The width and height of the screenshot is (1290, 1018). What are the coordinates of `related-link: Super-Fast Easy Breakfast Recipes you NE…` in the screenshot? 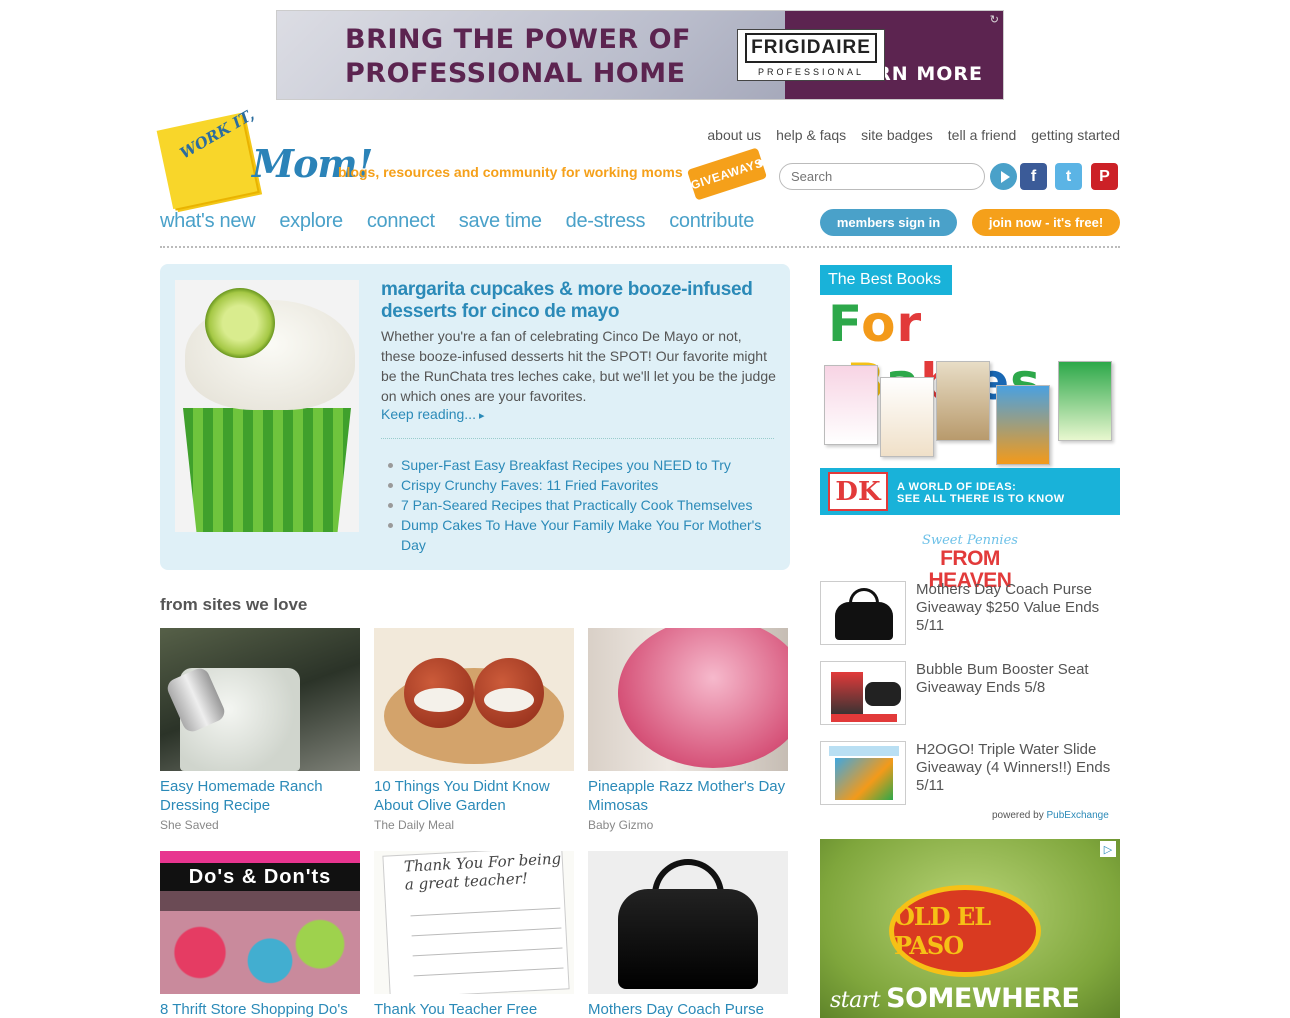 It's located at (583, 465).